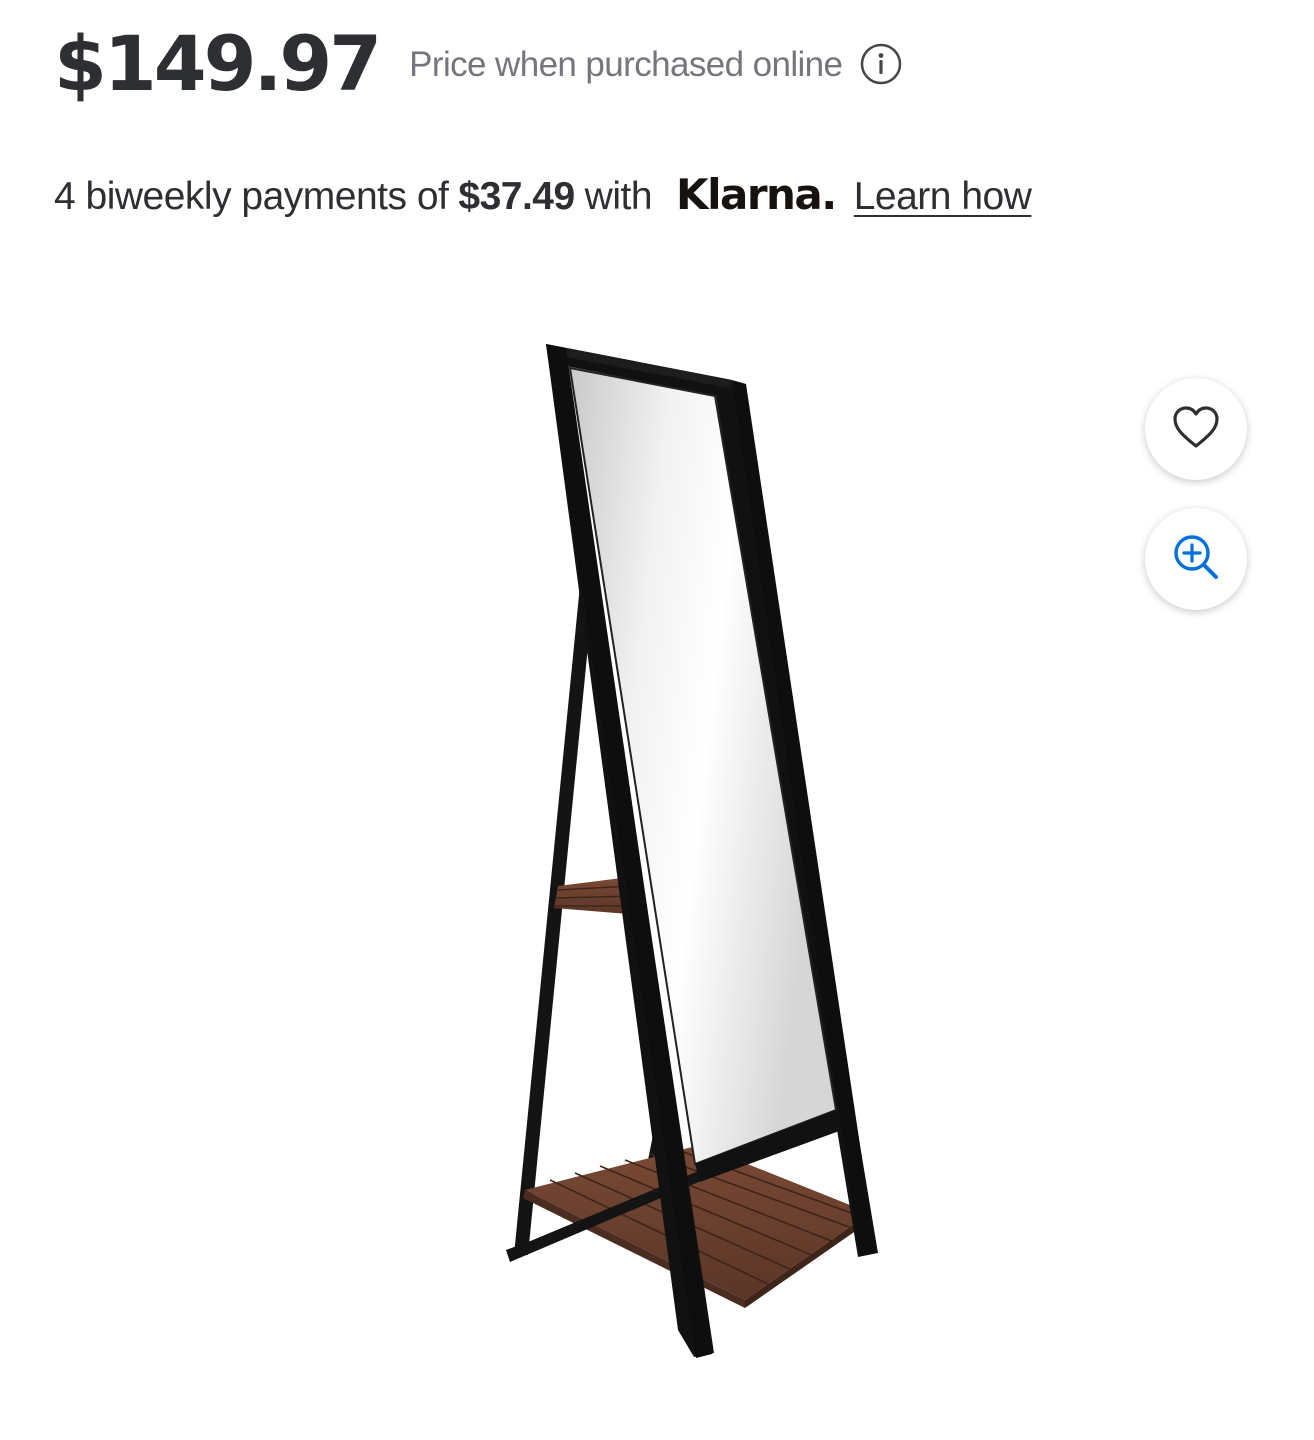 This screenshot has height=1440, width=1314. I want to click on heart-icon, so click(1196, 429).